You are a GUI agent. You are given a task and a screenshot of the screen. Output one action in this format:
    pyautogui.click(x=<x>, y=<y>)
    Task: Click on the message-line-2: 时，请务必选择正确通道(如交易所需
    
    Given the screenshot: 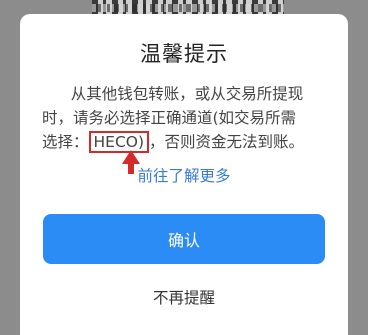 What is the action you would take?
    pyautogui.click(x=169, y=118)
    